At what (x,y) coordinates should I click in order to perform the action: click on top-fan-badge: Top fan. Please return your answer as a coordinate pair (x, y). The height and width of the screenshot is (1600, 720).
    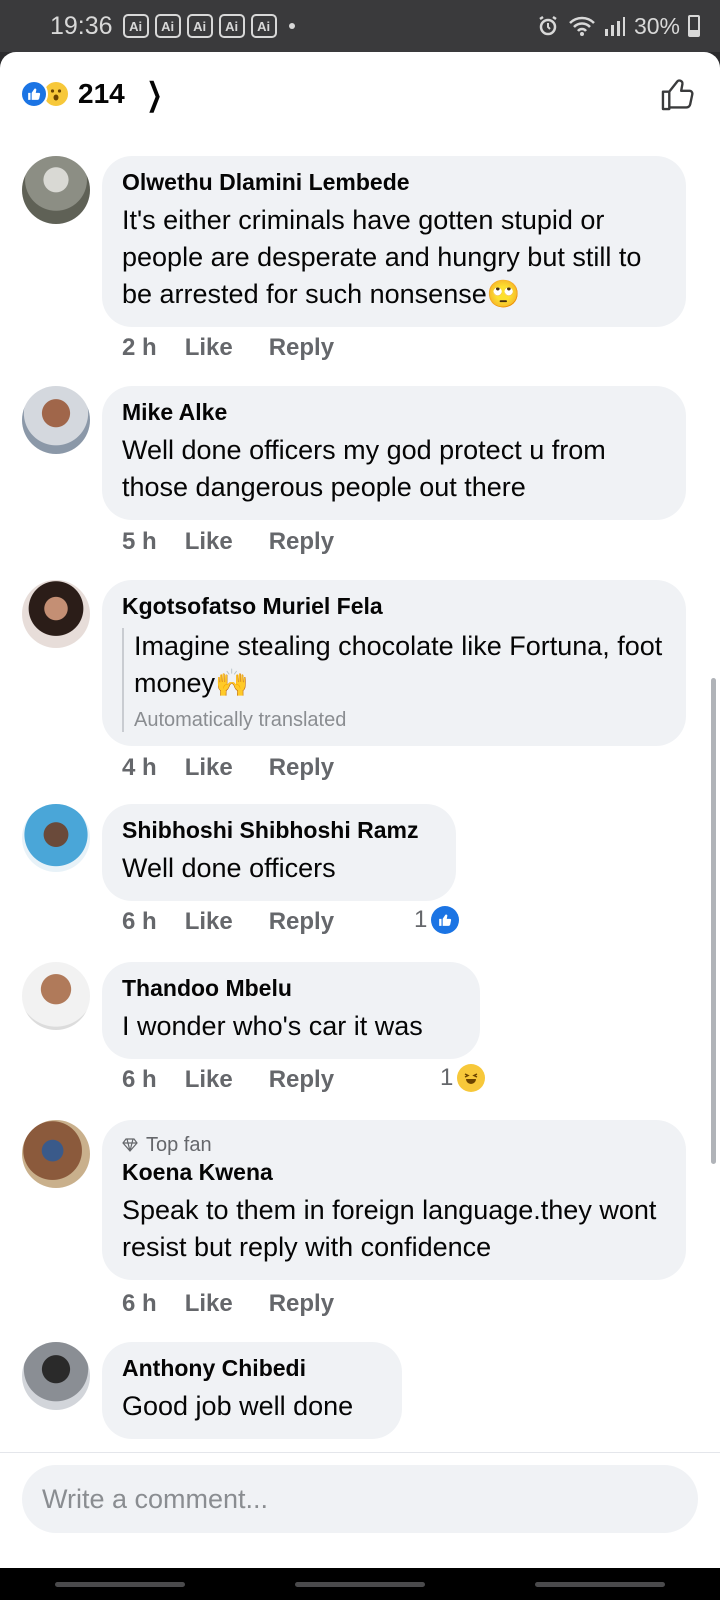
    Looking at the image, I should click on (394, 1145).